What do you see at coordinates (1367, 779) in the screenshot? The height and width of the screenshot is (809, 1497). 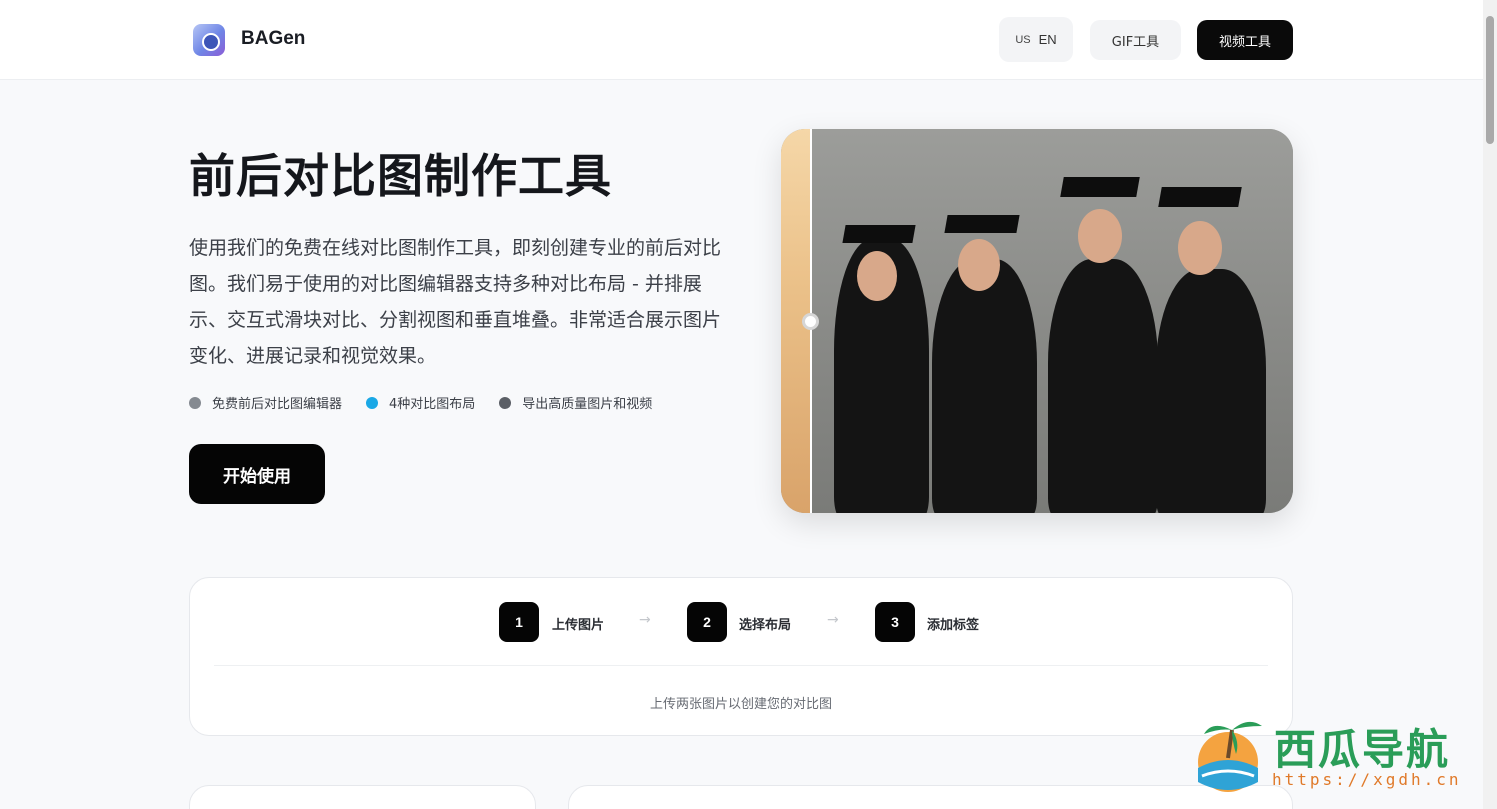 I see `watermark-url: https://xgdh.cn` at bounding box center [1367, 779].